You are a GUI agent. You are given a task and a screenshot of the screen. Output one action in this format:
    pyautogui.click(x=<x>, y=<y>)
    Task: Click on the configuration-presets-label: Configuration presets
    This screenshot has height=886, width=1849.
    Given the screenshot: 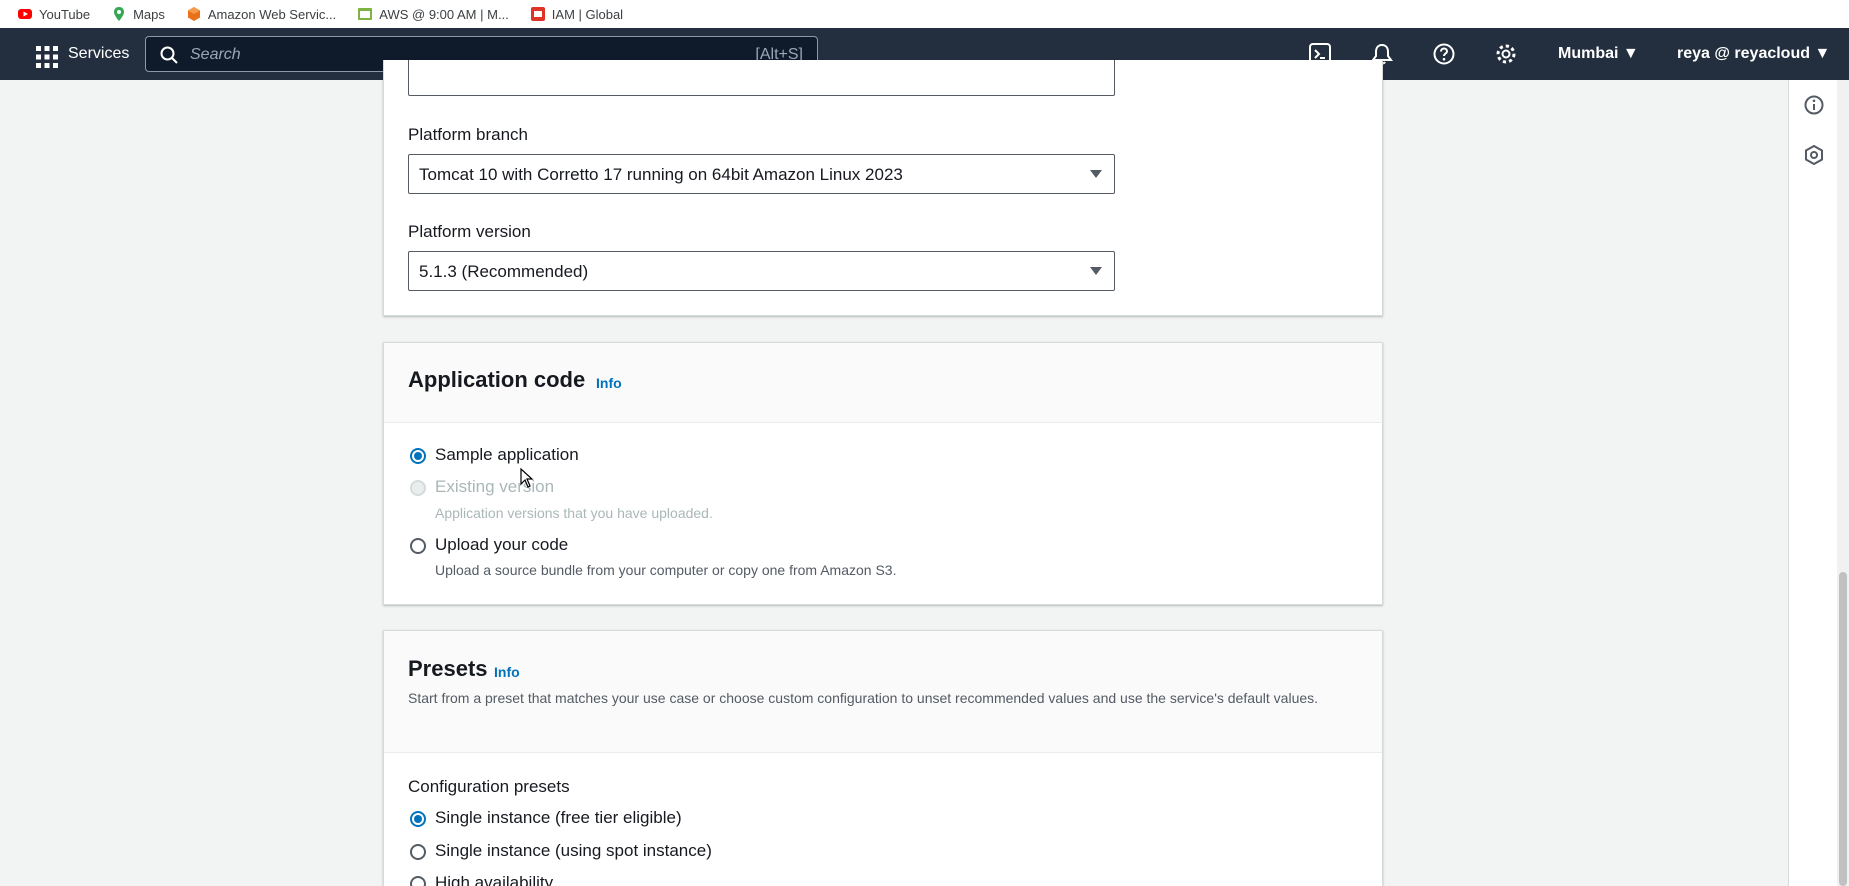 What is the action you would take?
    pyautogui.click(x=489, y=786)
    